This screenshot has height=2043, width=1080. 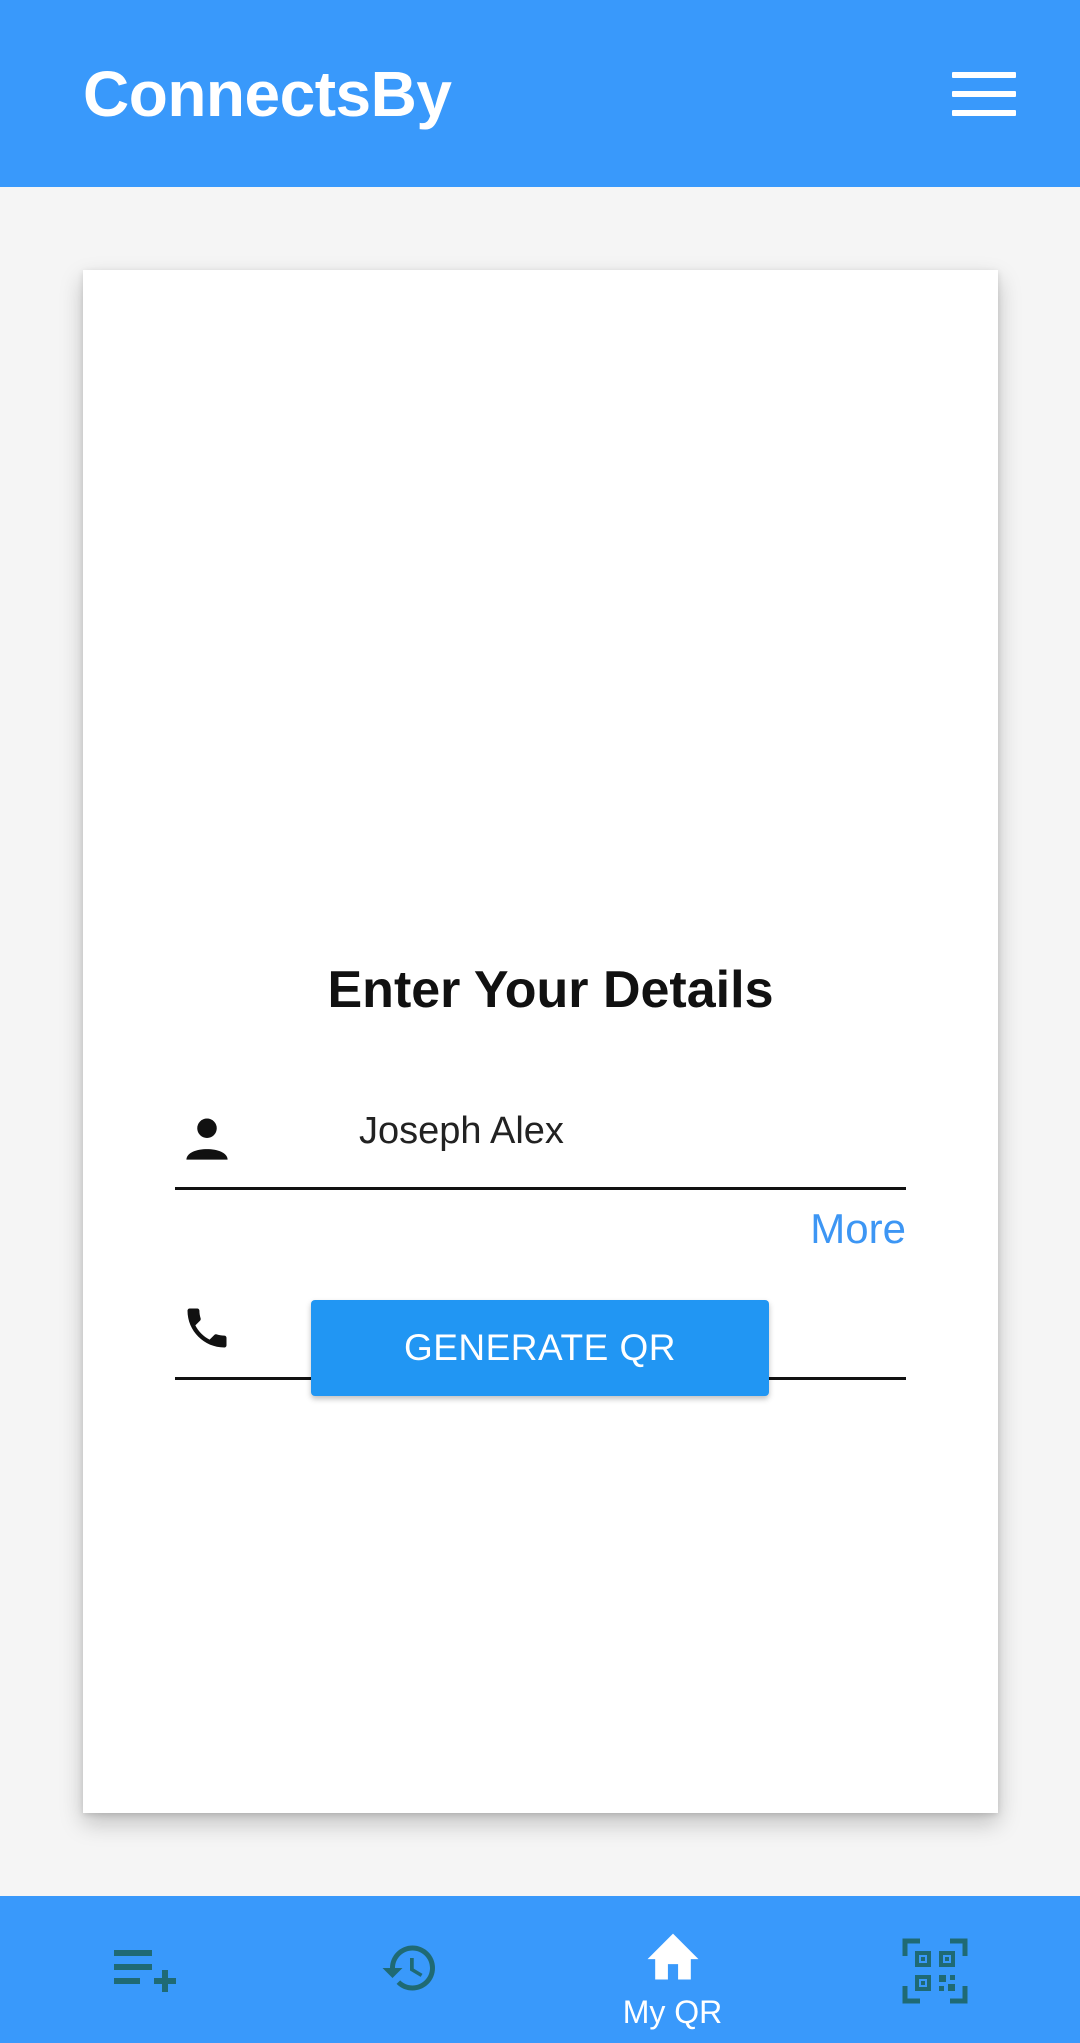 I want to click on history-icon, so click(x=408, y=1968).